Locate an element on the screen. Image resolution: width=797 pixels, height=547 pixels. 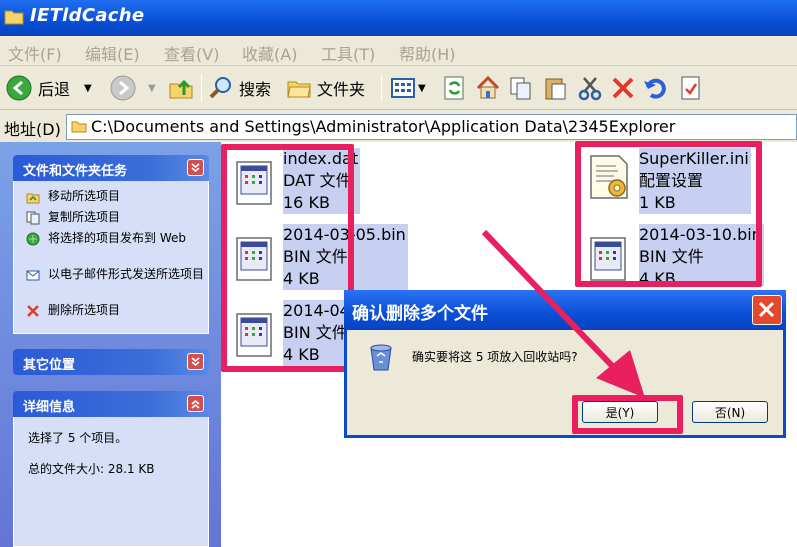
annotation-arrow is located at coordinates (563, 313).